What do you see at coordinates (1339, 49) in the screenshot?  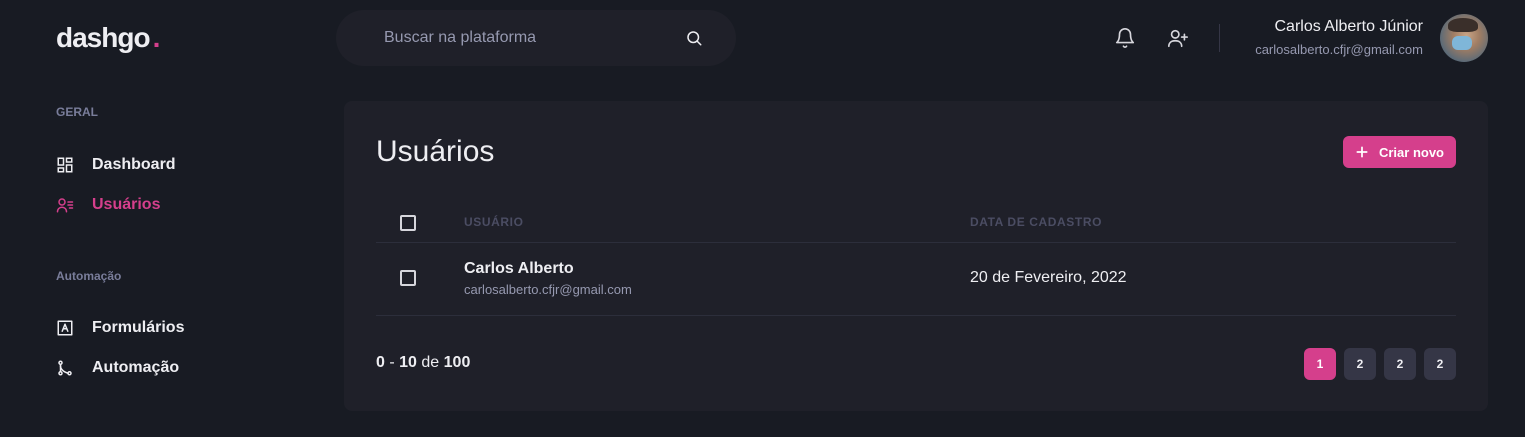 I see `profile-email: carlosalberto.cfjr@gmail.com` at bounding box center [1339, 49].